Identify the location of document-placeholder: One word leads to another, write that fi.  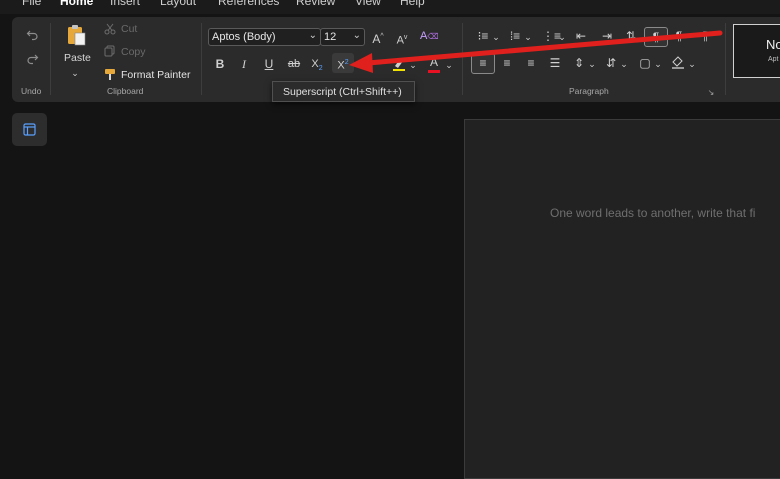
(653, 213).